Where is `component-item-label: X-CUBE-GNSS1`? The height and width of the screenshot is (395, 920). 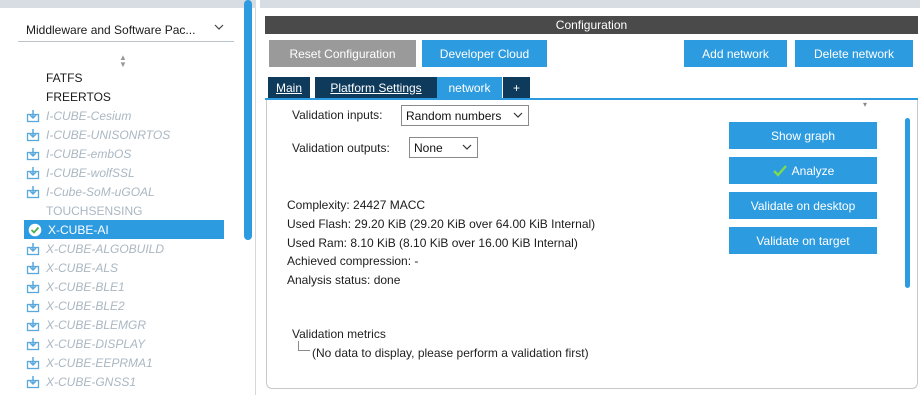 component-item-label: X-CUBE-GNSS1 is located at coordinates (91, 381).